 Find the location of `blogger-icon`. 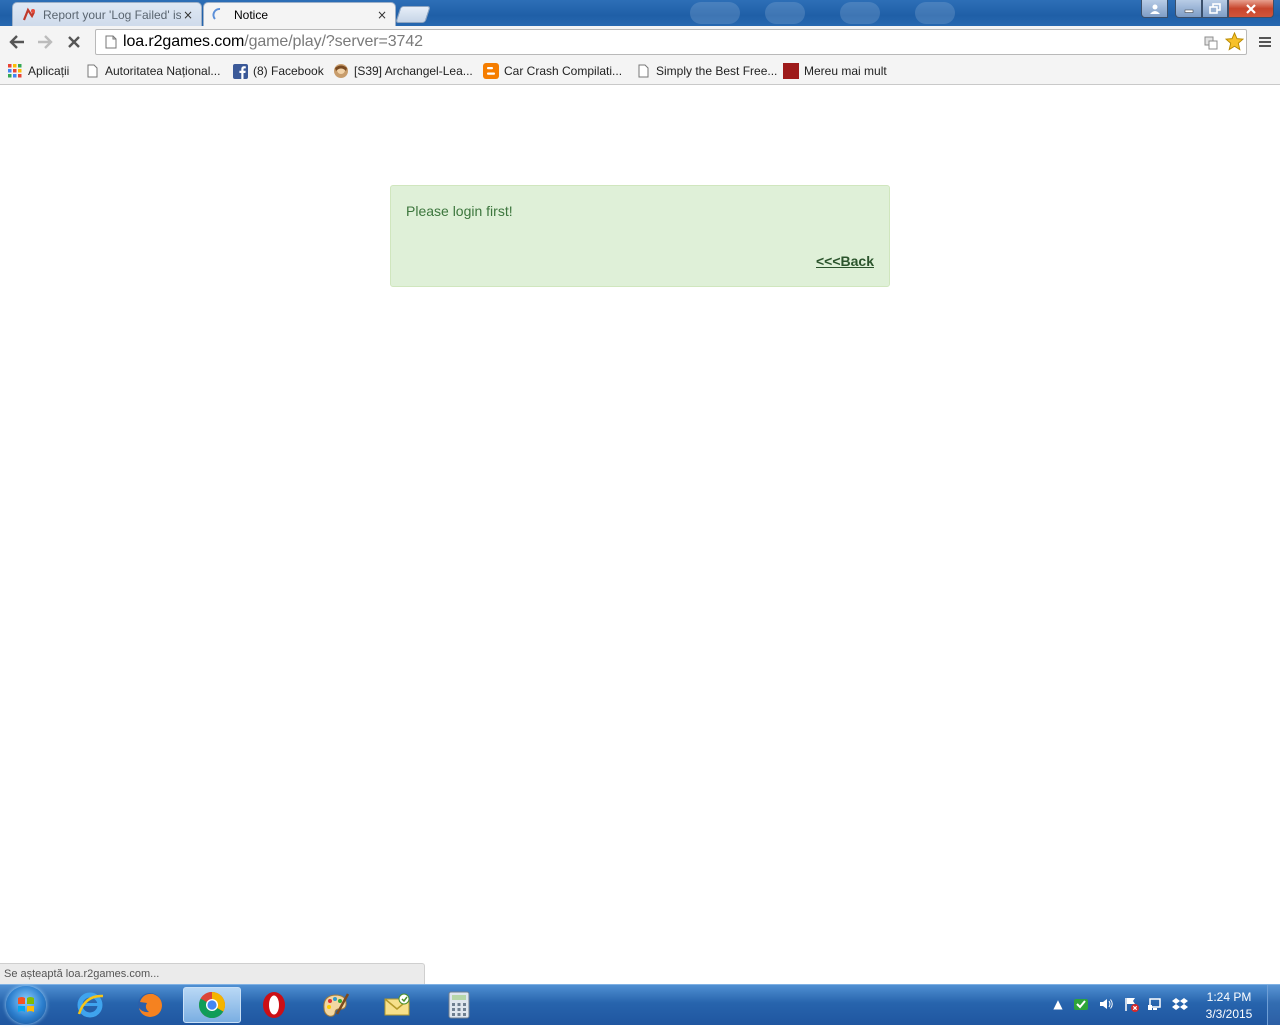

blogger-icon is located at coordinates (491, 71).